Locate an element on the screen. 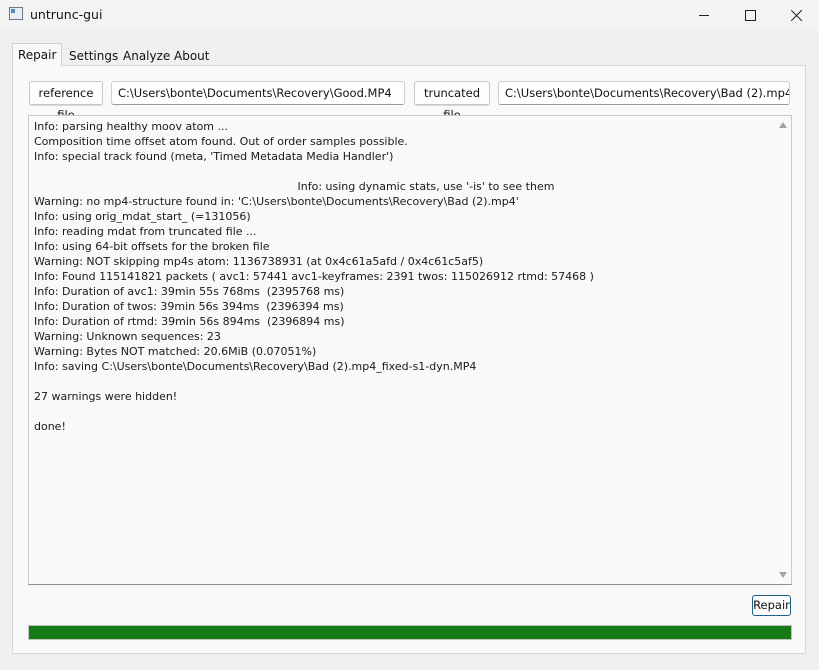  minimize-icon is located at coordinates (704, 15).